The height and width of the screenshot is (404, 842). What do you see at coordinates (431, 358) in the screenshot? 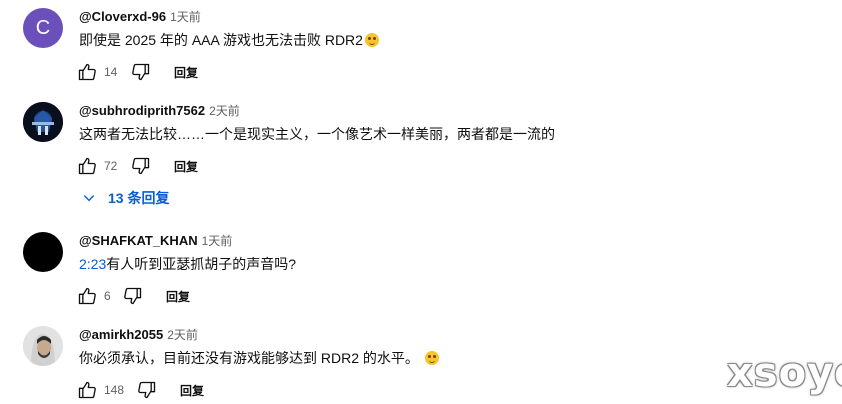
I see `smiling-face-icon` at bounding box center [431, 358].